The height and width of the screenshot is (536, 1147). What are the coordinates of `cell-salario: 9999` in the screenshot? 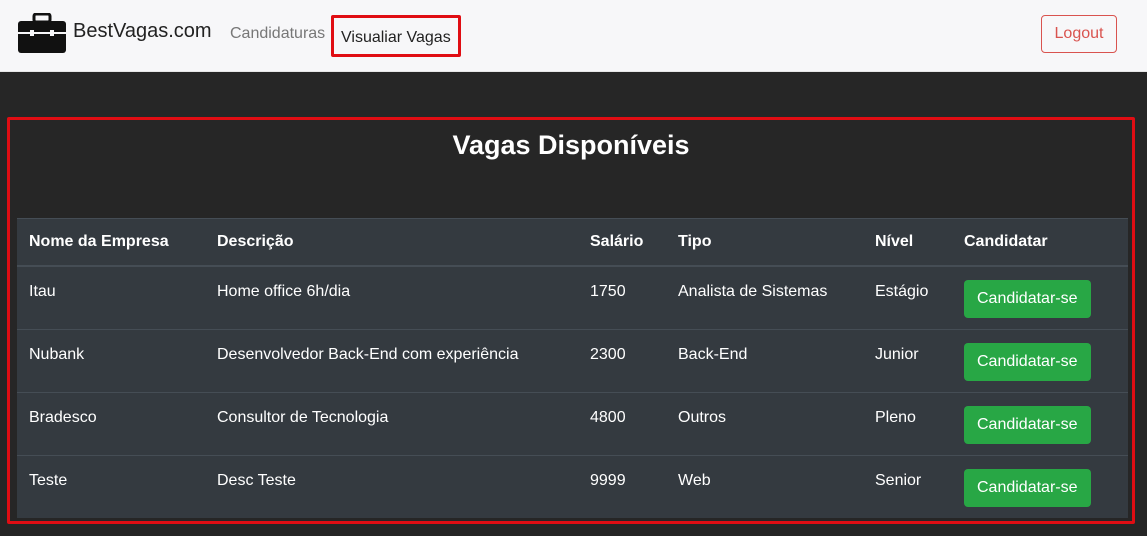 It's located at (622, 486).